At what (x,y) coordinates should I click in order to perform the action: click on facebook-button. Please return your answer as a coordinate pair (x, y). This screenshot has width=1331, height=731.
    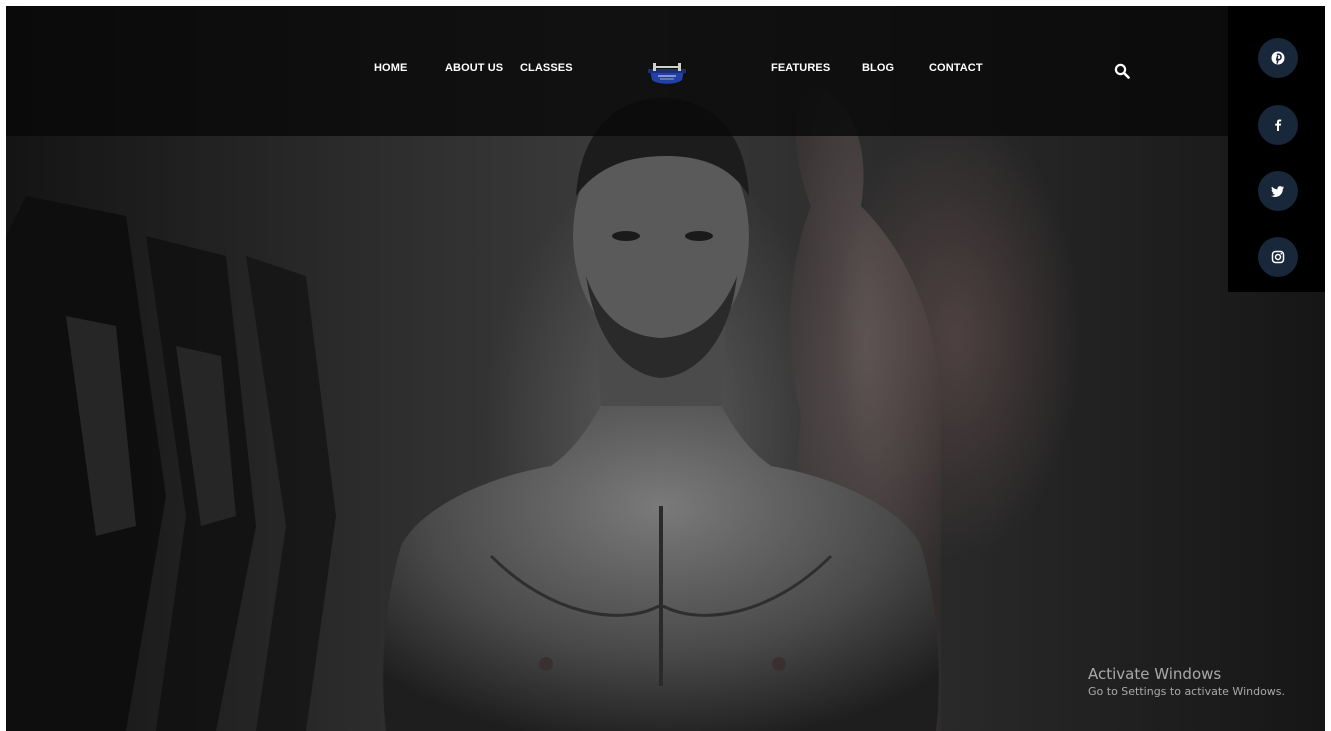
    Looking at the image, I should click on (1278, 125).